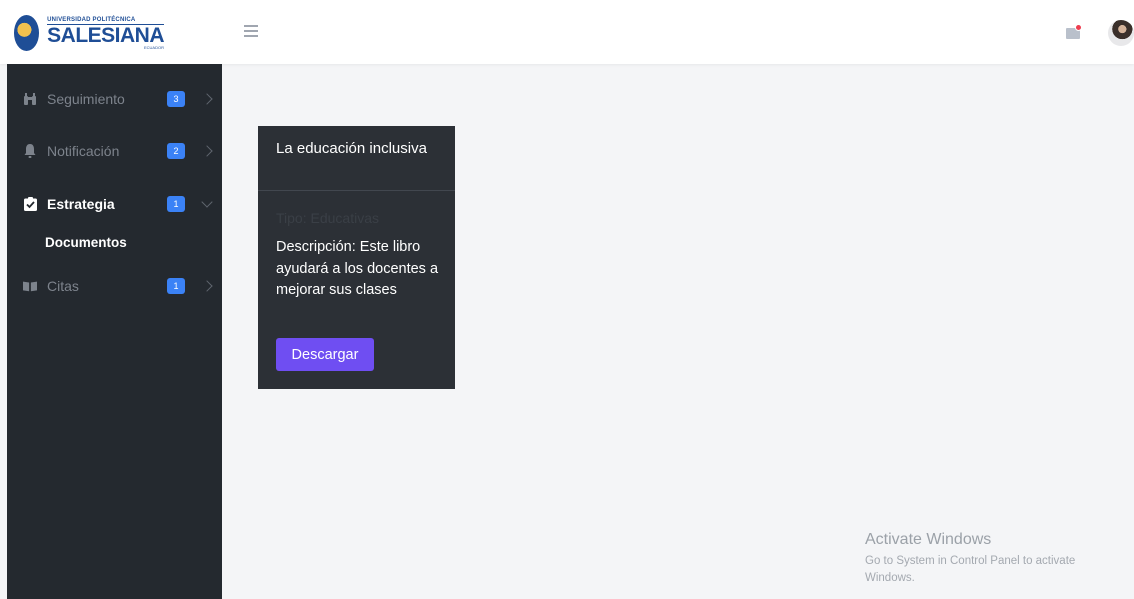 Image resolution: width=1134 pixels, height=599 pixels. Describe the element at coordinates (30, 151) in the screenshot. I see `bell-icon` at that location.